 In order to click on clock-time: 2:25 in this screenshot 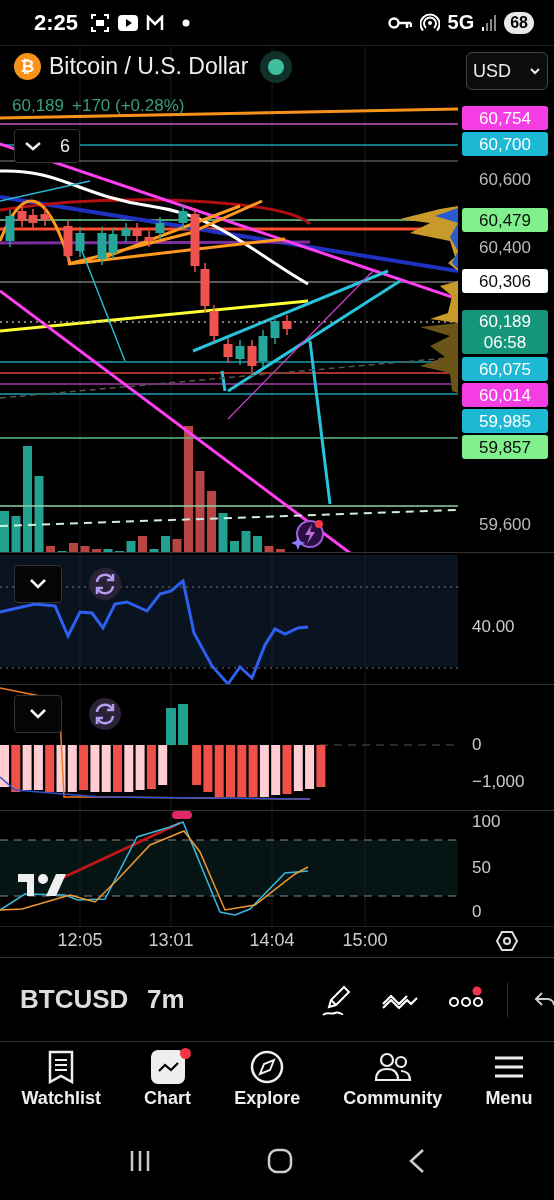, I will do `click(56, 22)`.